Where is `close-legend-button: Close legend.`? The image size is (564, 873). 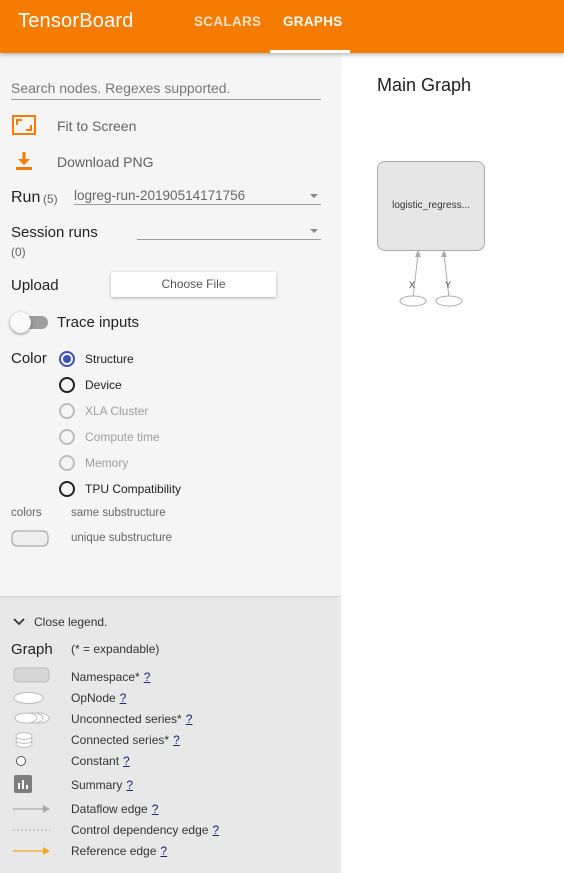
close-legend-button: Close legend. is located at coordinates (70, 622).